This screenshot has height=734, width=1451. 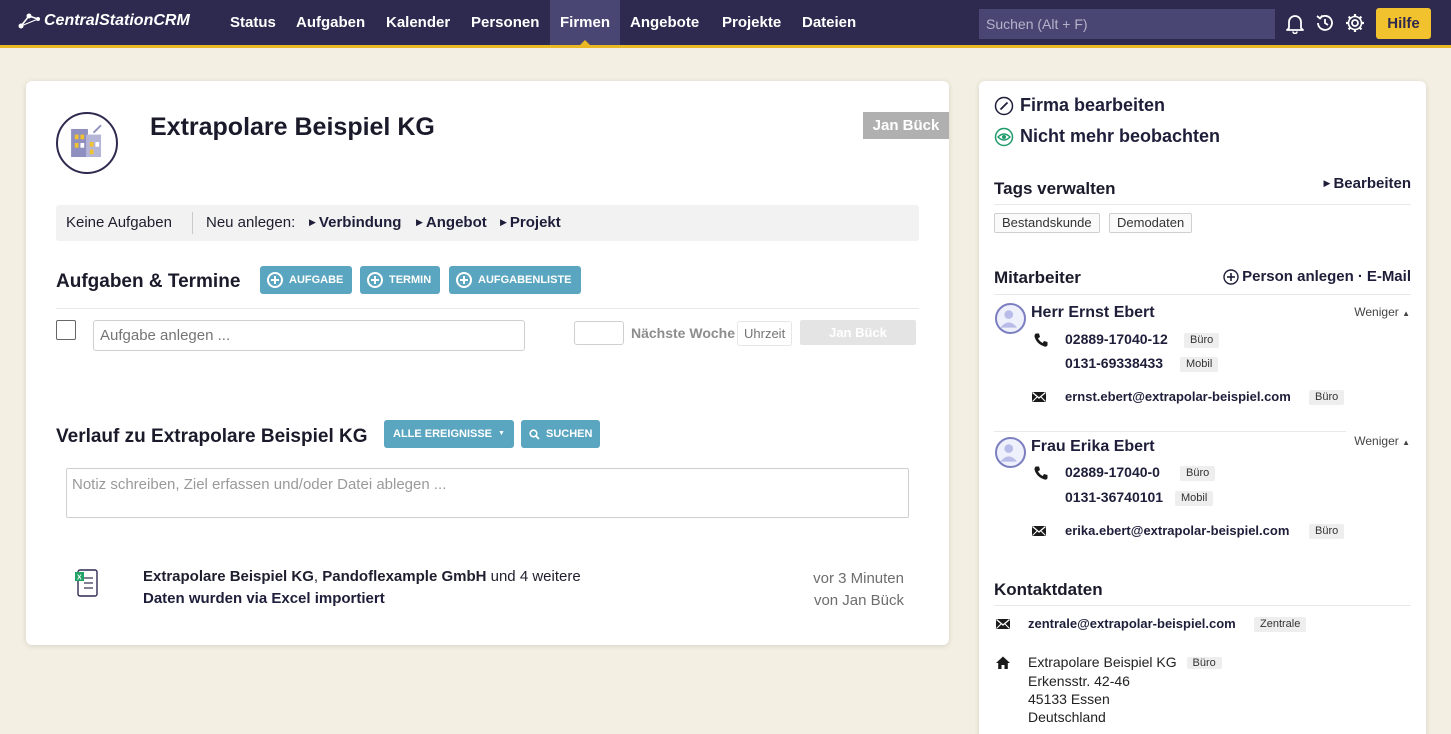 What do you see at coordinates (1069, 699) in the screenshot?
I see `address-city: 45133 Essen` at bounding box center [1069, 699].